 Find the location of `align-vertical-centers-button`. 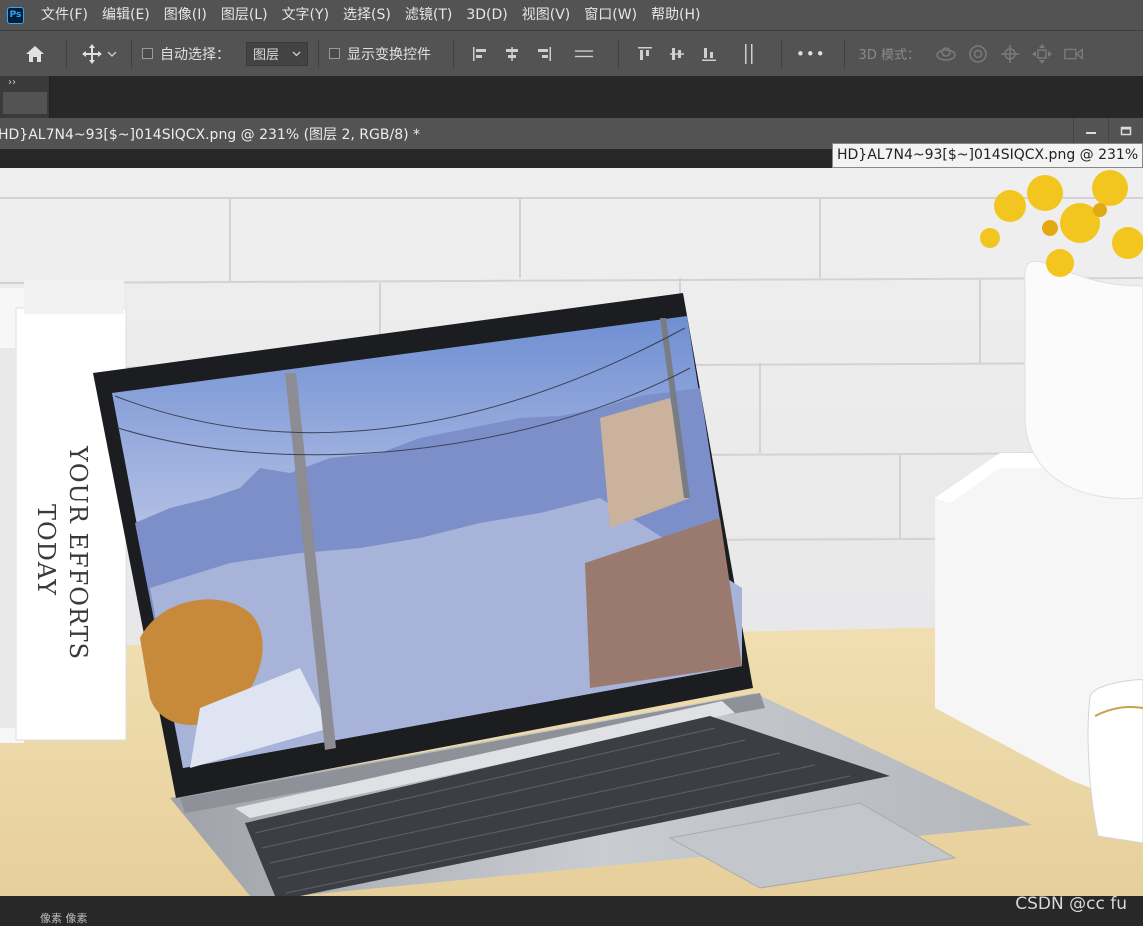

align-vertical-centers-button is located at coordinates (677, 54).